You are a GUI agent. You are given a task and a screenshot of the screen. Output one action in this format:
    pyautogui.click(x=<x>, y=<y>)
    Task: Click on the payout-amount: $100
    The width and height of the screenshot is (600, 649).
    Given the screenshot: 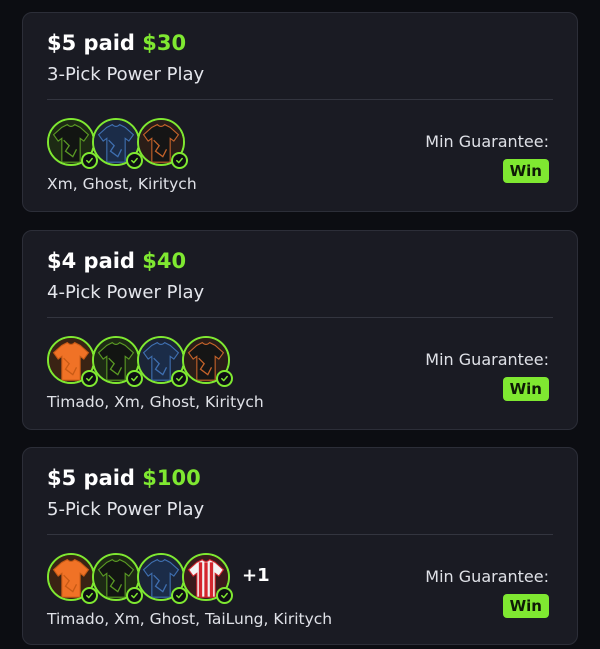 What is the action you would take?
    pyautogui.click(x=171, y=478)
    